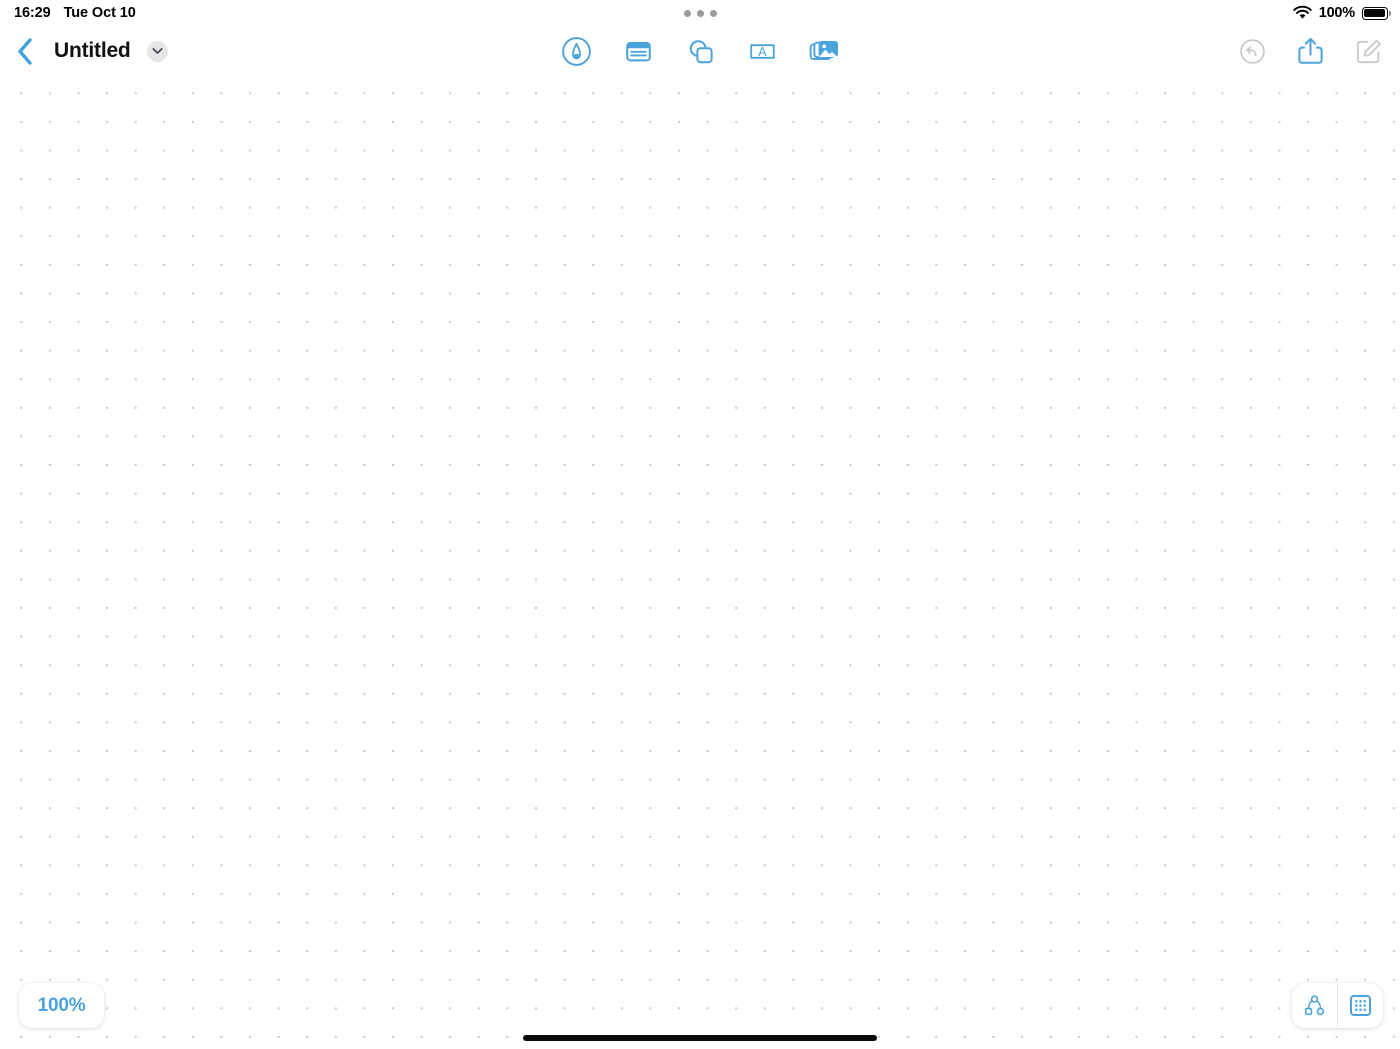 The width and height of the screenshot is (1400, 1049). I want to click on photos-icon, so click(823, 50).